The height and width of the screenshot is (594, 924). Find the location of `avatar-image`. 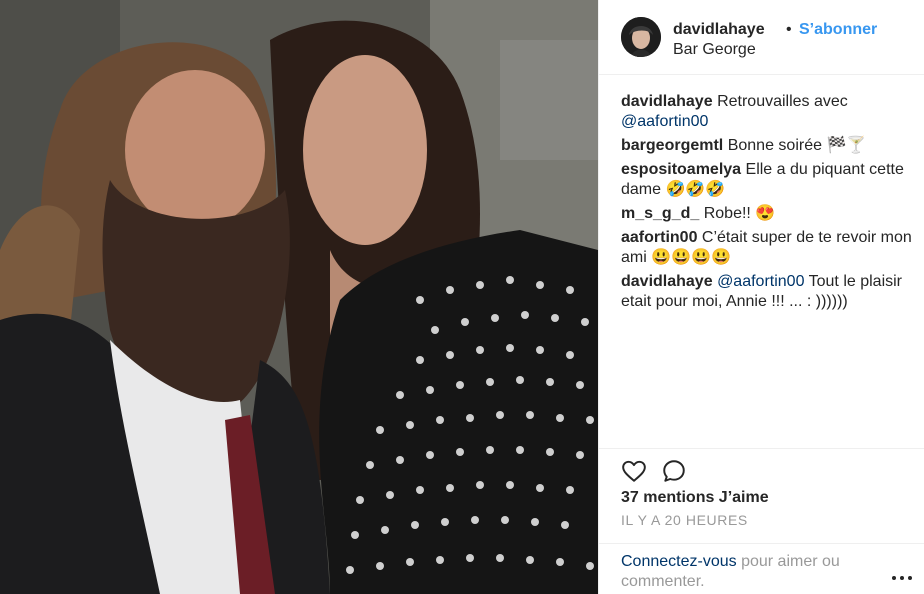

avatar-image is located at coordinates (641, 37).